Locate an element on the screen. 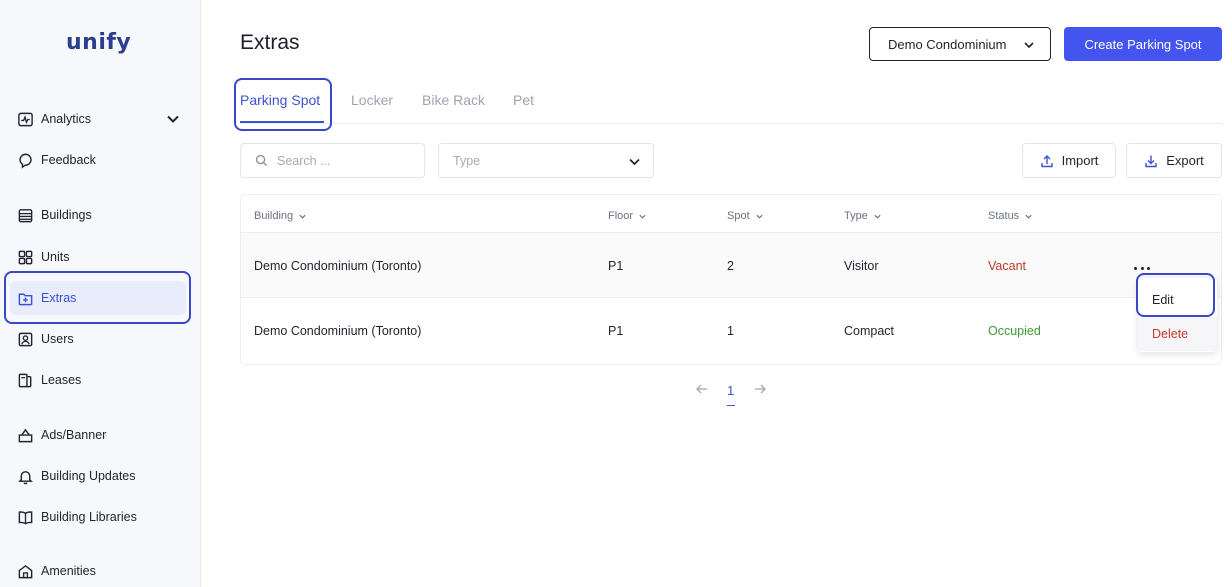 Image resolution: width=1232 pixels, height=587 pixels. sidebar-item-building-libraries: Building Libraries is located at coordinates (76, 517).